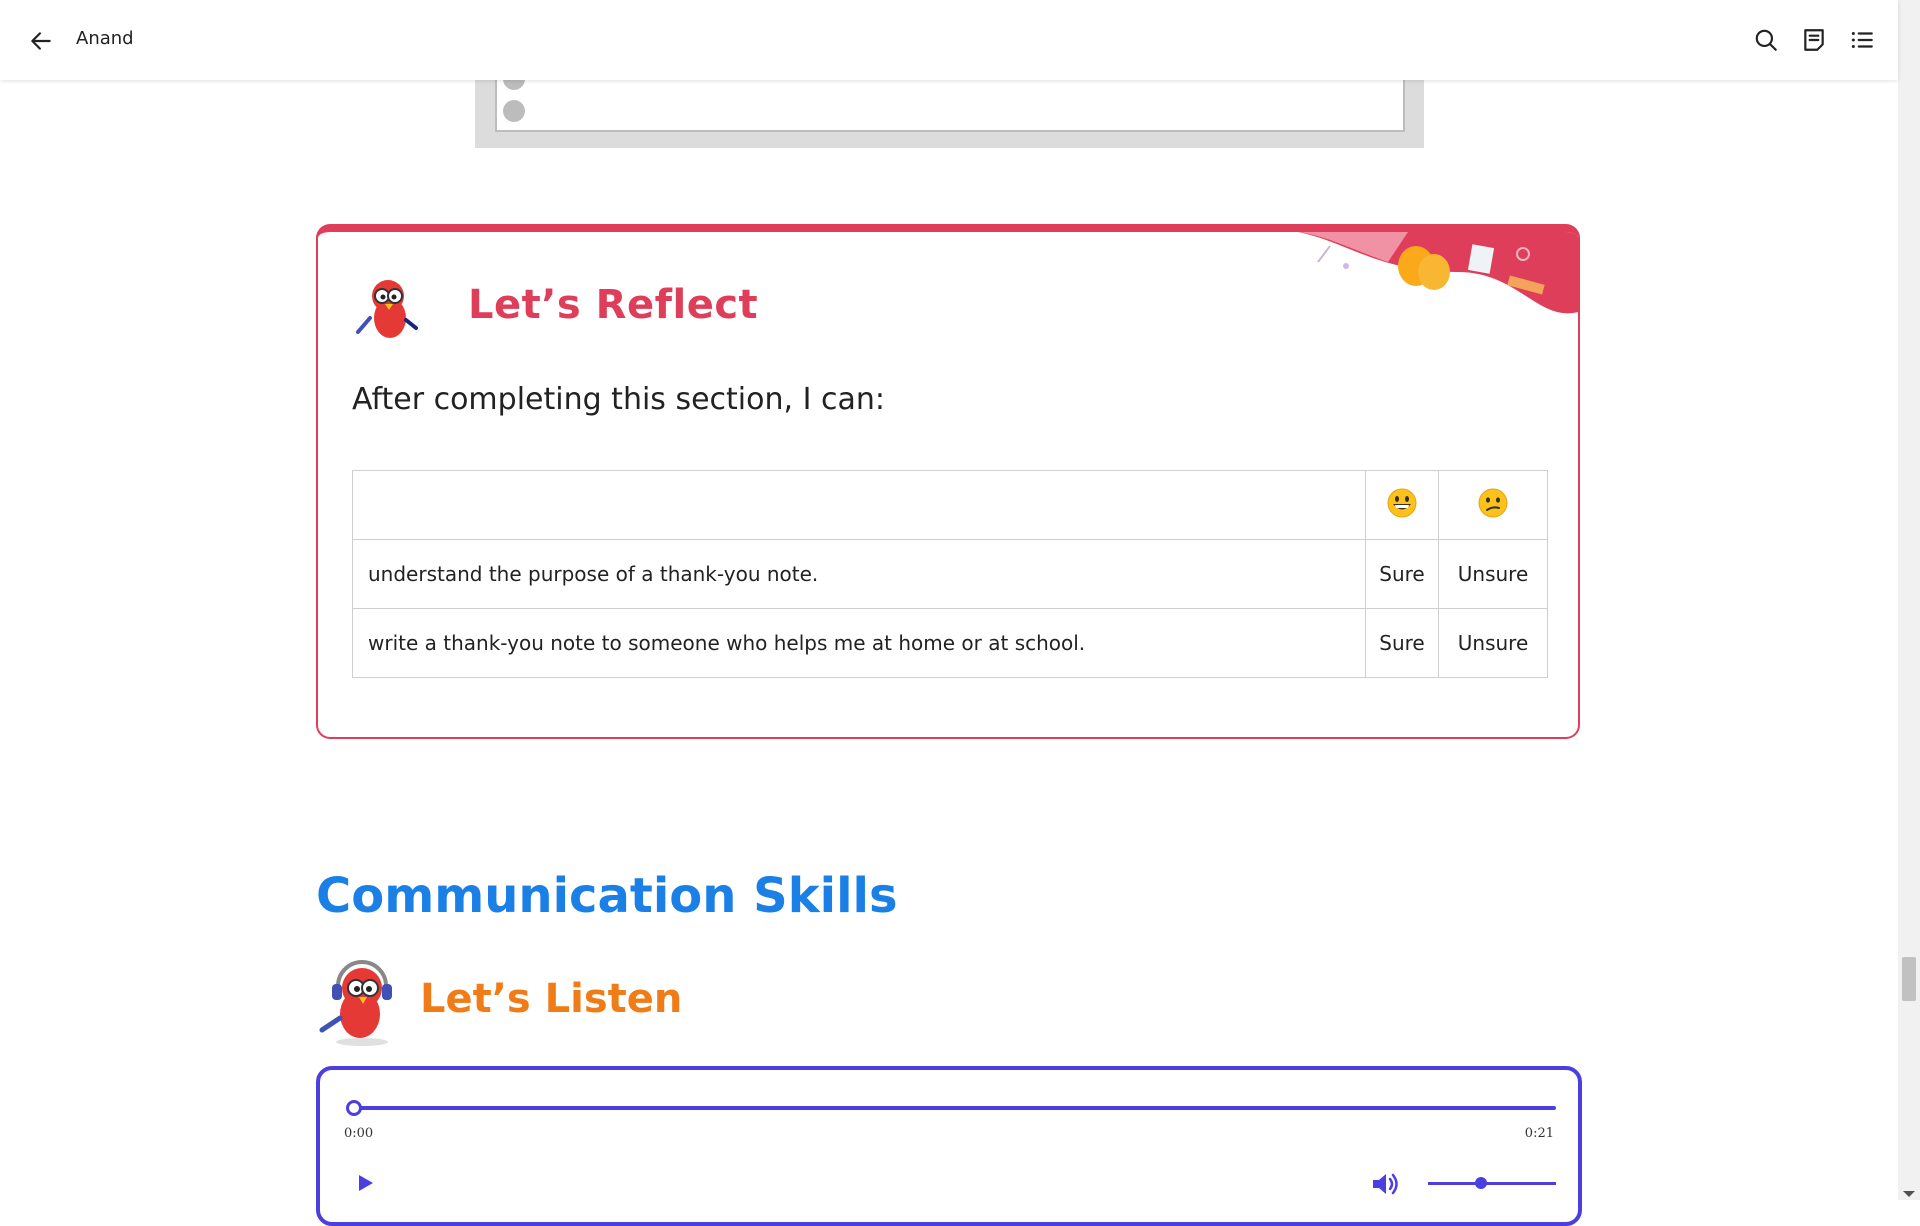 The height and width of the screenshot is (1226, 1920). Describe the element at coordinates (1766, 40) in the screenshot. I see `search-icon` at that location.